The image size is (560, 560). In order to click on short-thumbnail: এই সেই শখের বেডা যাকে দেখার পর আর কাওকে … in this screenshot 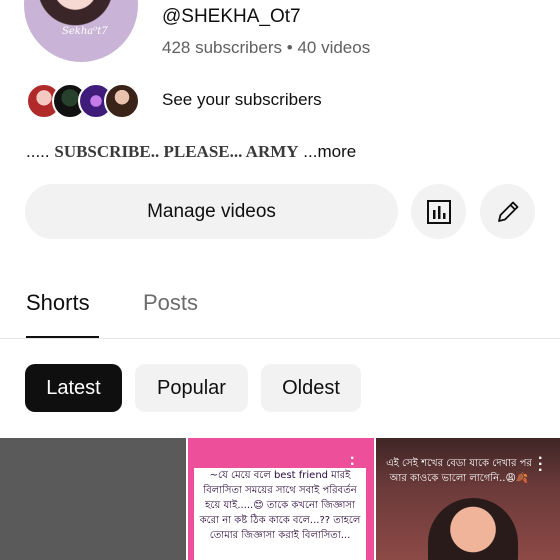, I will do `click(468, 499)`.